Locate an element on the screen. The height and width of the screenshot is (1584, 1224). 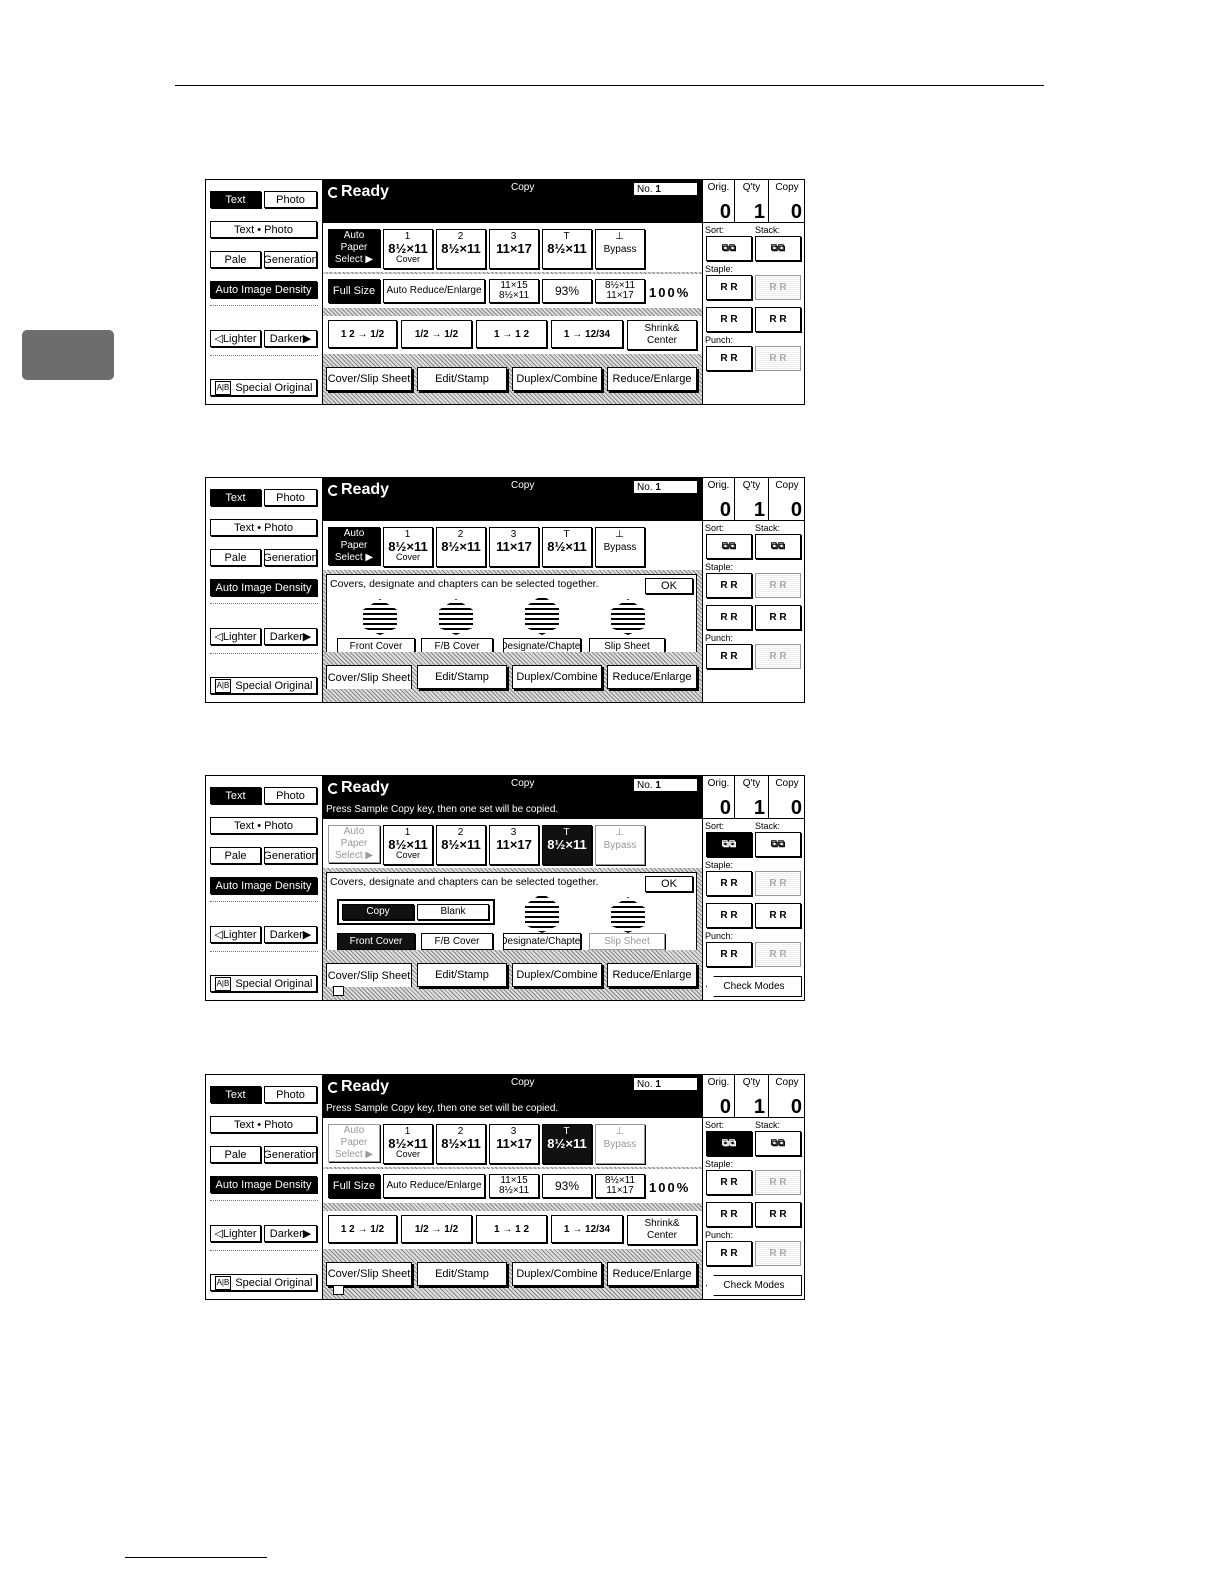
designate-chapter-button: Designate/Chapter is located at coordinates (542, 941).